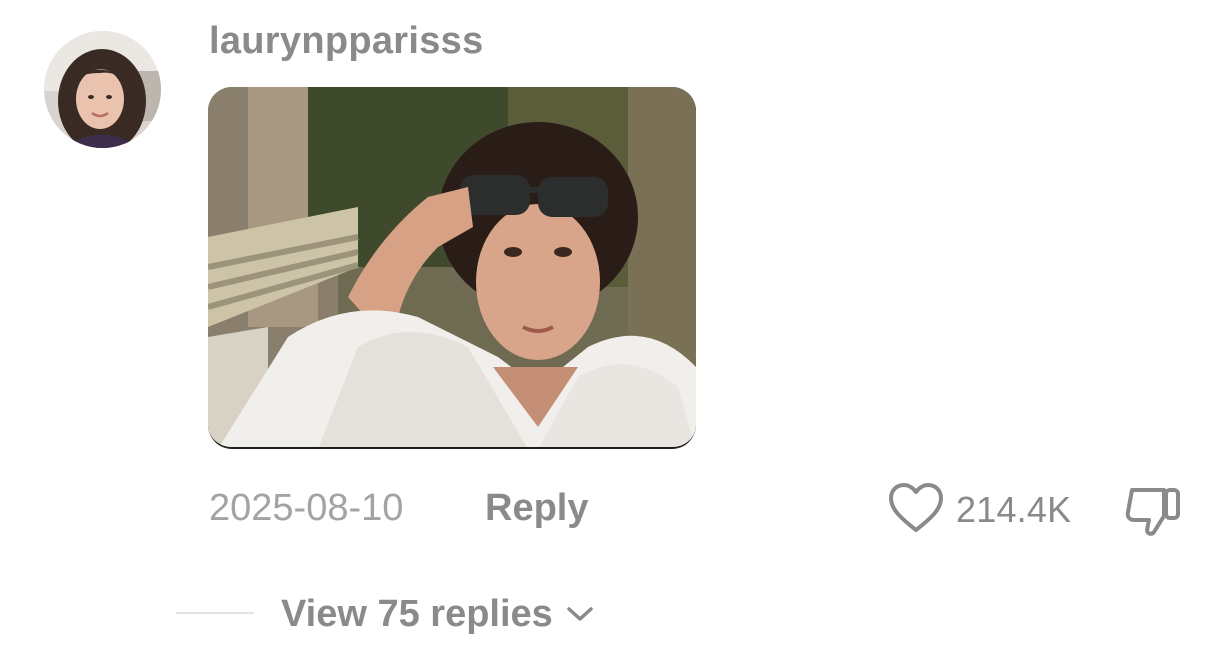 The width and height of the screenshot is (1224, 667). I want to click on view-replies-label: View 75 replies, so click(417, 614).